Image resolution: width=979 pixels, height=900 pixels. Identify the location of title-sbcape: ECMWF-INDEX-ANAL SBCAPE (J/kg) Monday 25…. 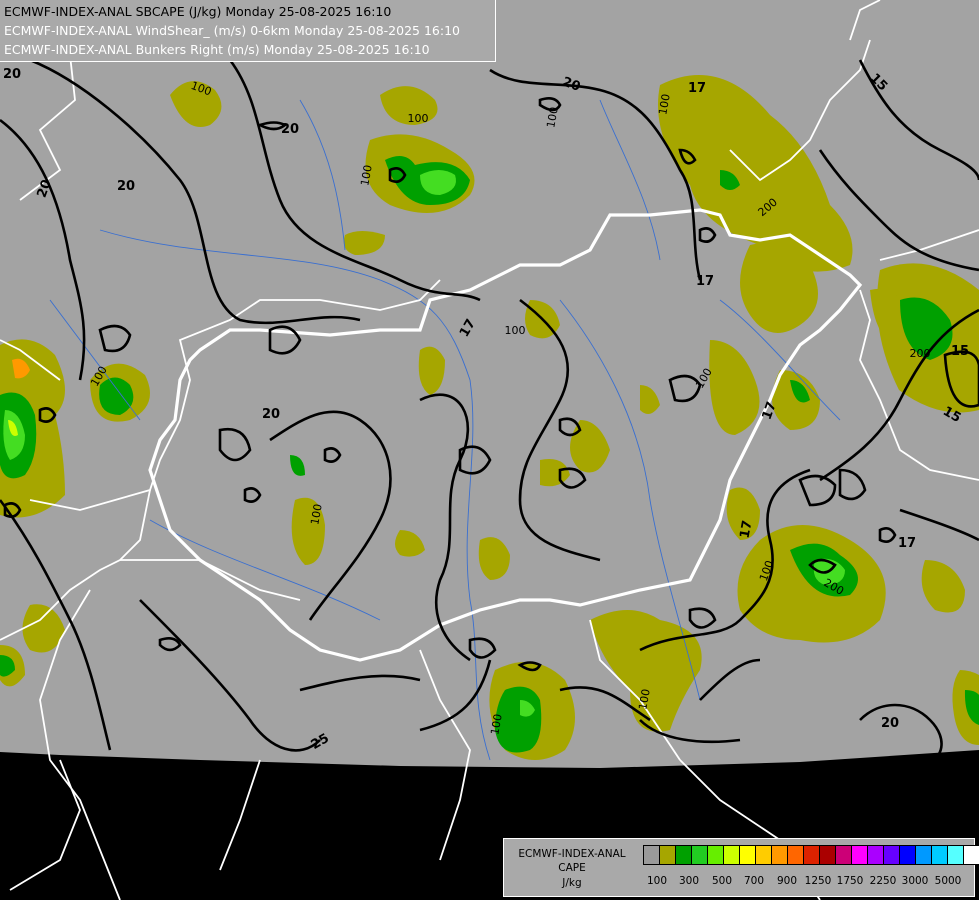
(198, 11).